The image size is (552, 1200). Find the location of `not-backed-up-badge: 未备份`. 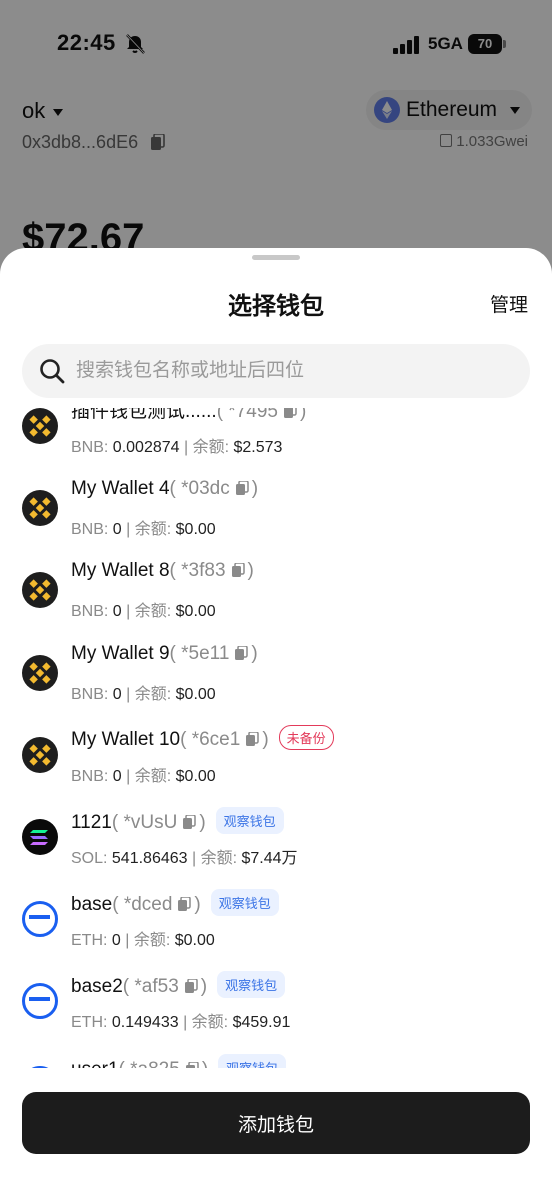

not-backed-up-badge: 未备份 is located at coordinates (306, 737).